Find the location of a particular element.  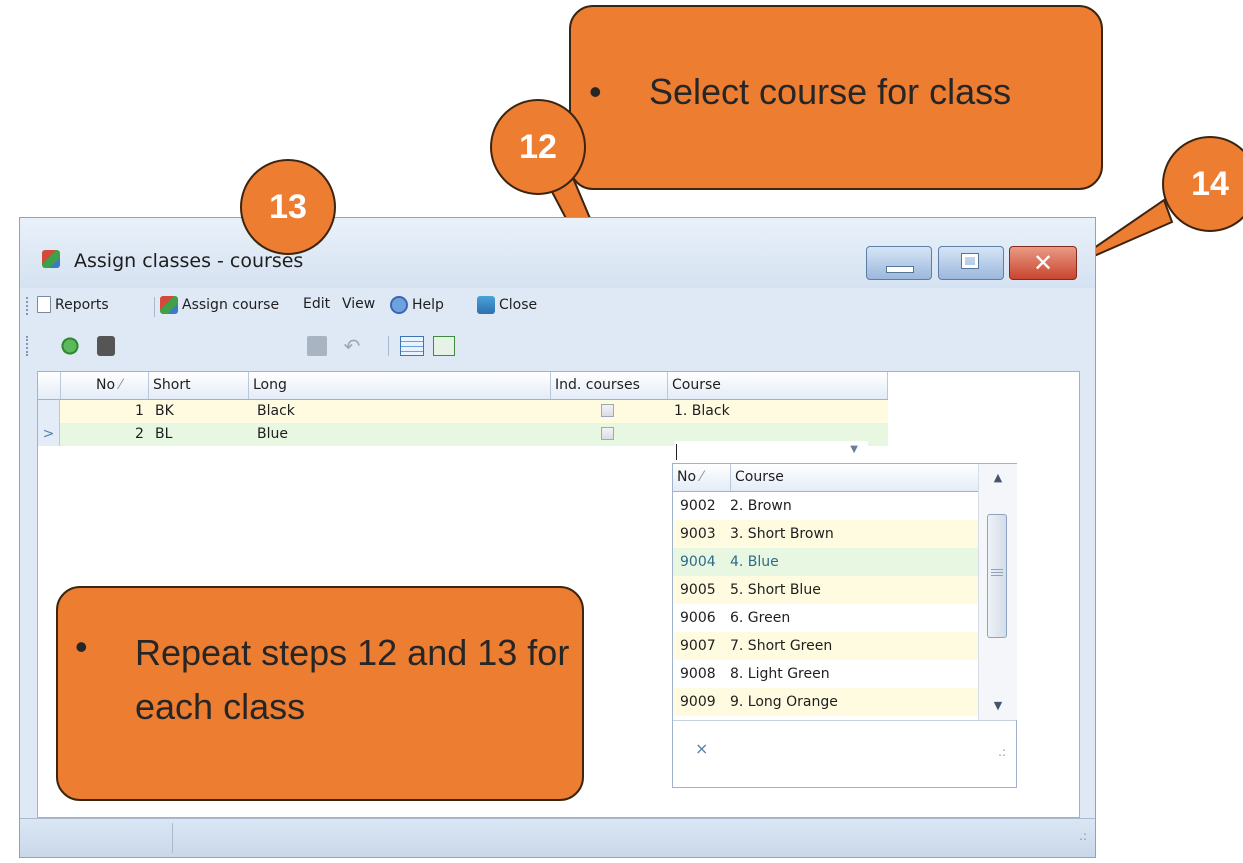

item-course: 6. Green is located at coordinates (760, 618).